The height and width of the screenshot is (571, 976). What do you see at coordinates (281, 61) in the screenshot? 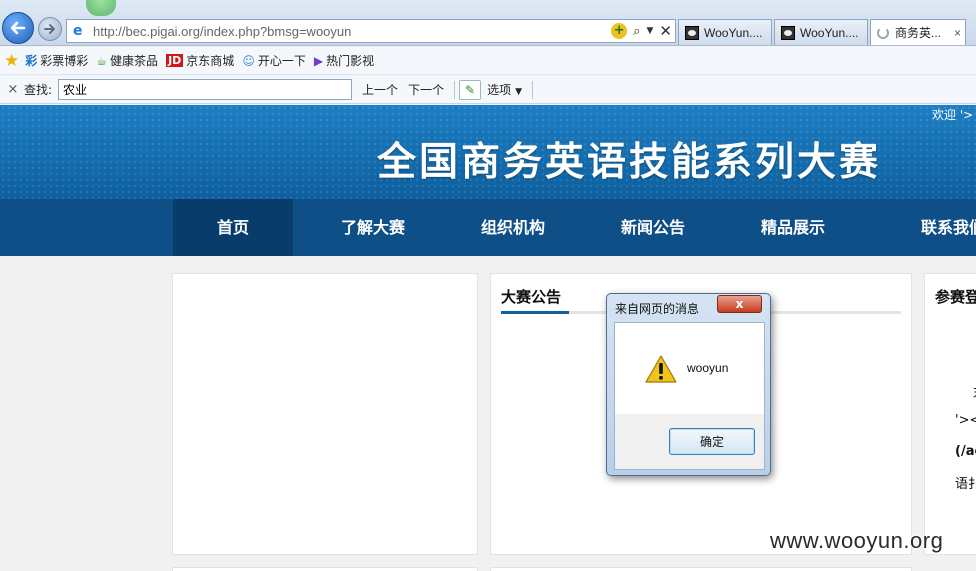
I see `favorite-label: 开心一下` at bounding box center [281, 61].